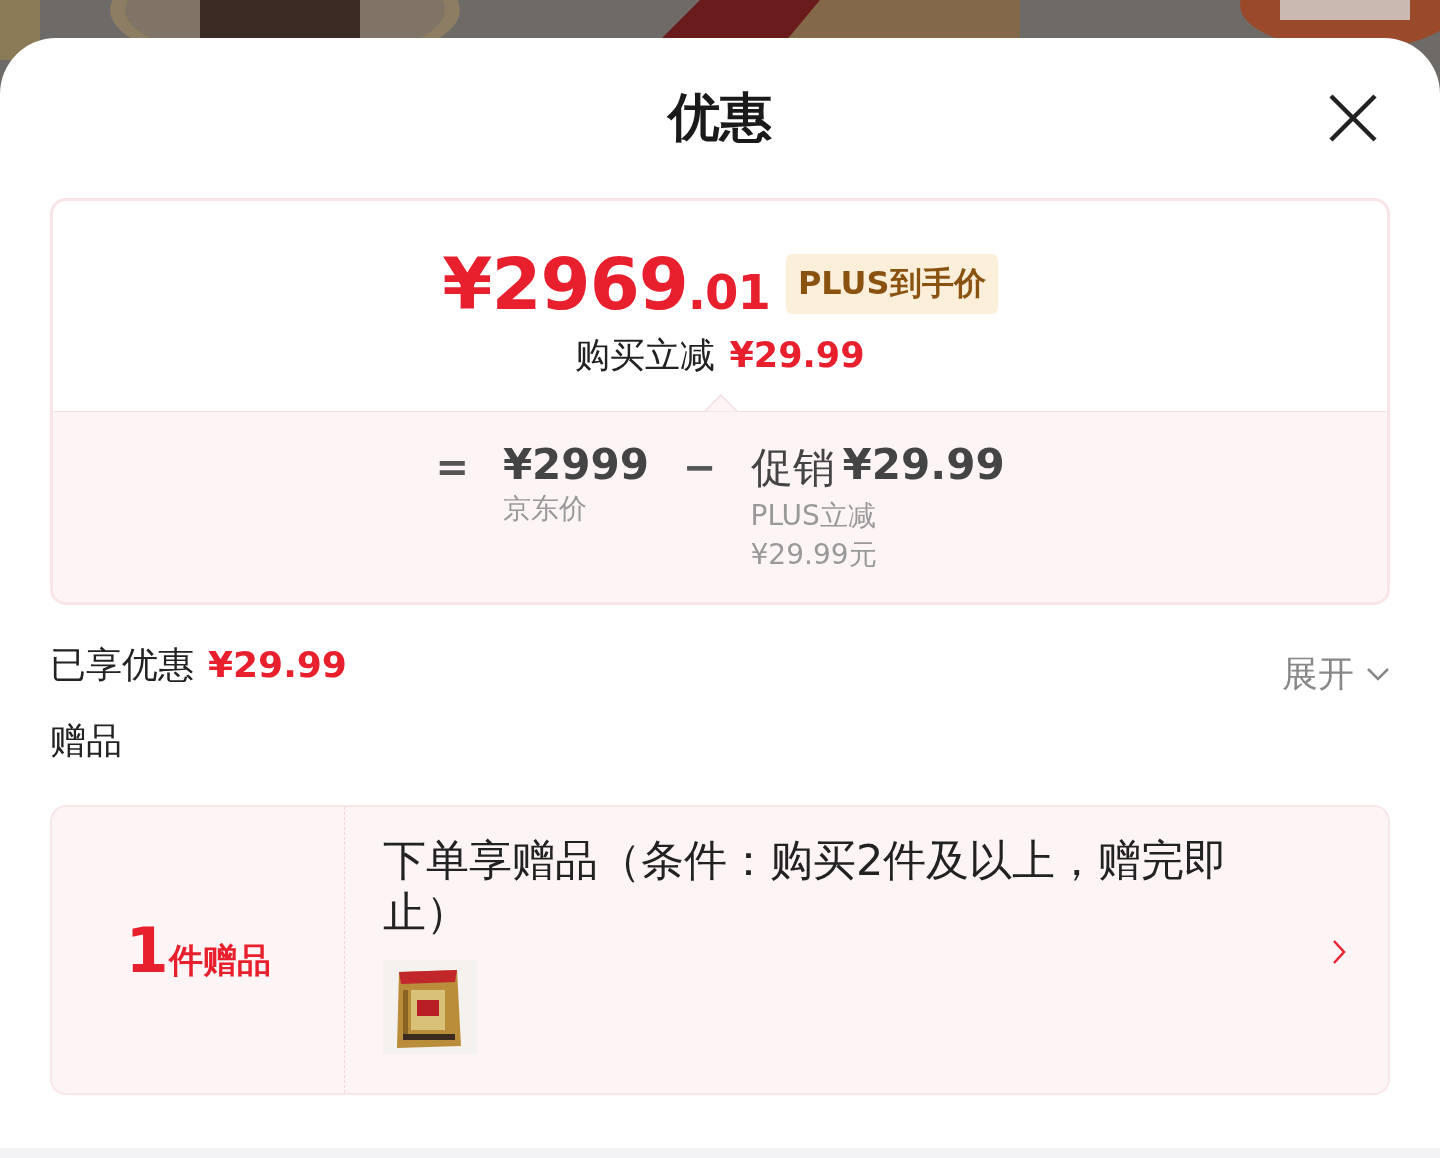  Describe the element at coordinates (122, 664) in the screenshot. I see `savings-label: 已享优惠` at that location.